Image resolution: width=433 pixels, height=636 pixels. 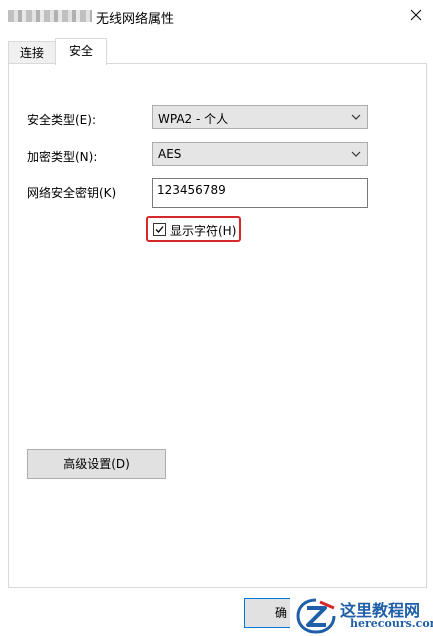 I want to click on advanced-settings-button: 高级设置(D), so click(x=96, y=464).